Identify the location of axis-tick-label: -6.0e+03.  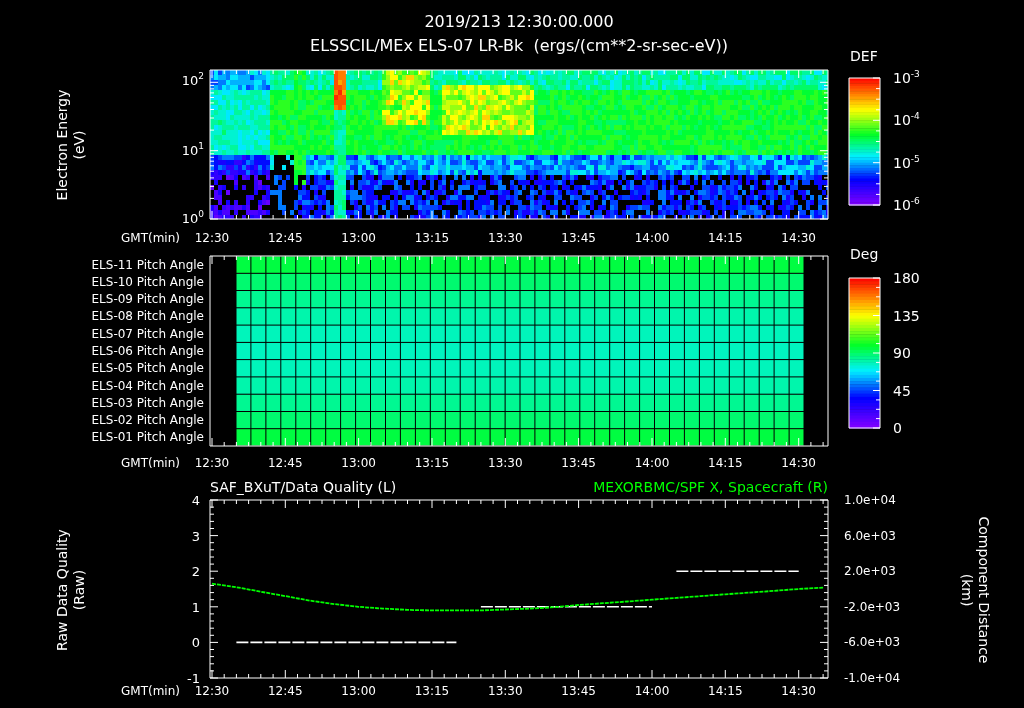
(872, 642).